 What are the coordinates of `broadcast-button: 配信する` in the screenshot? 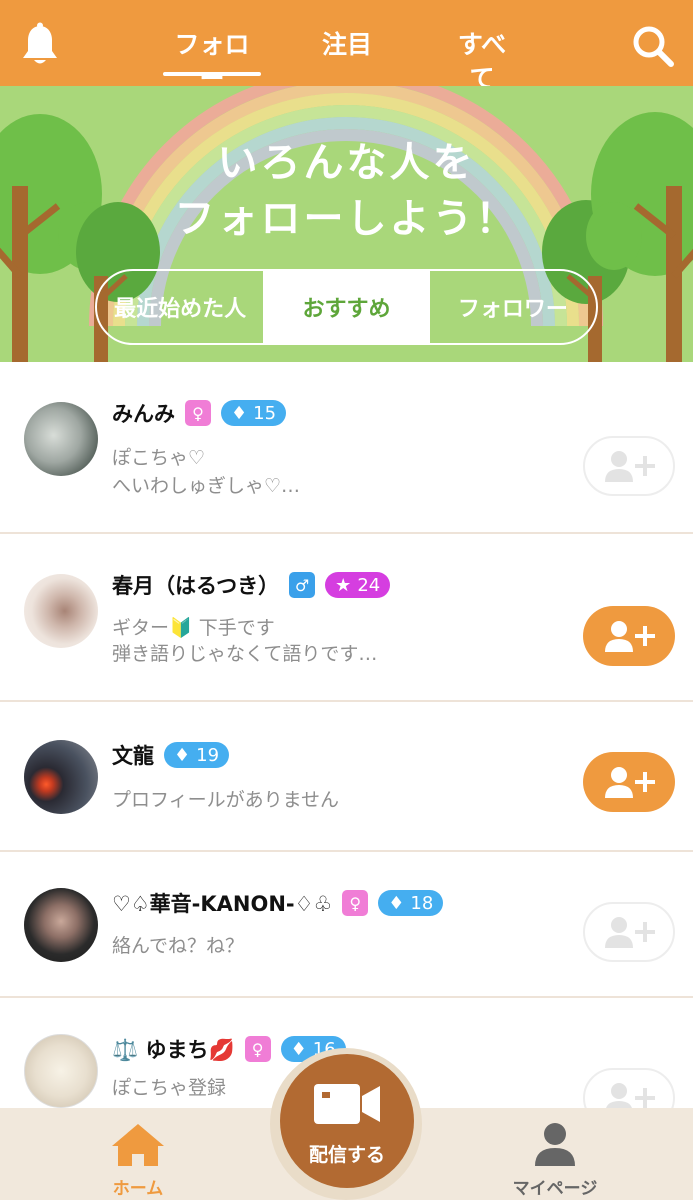 It's located at (347, 1121).